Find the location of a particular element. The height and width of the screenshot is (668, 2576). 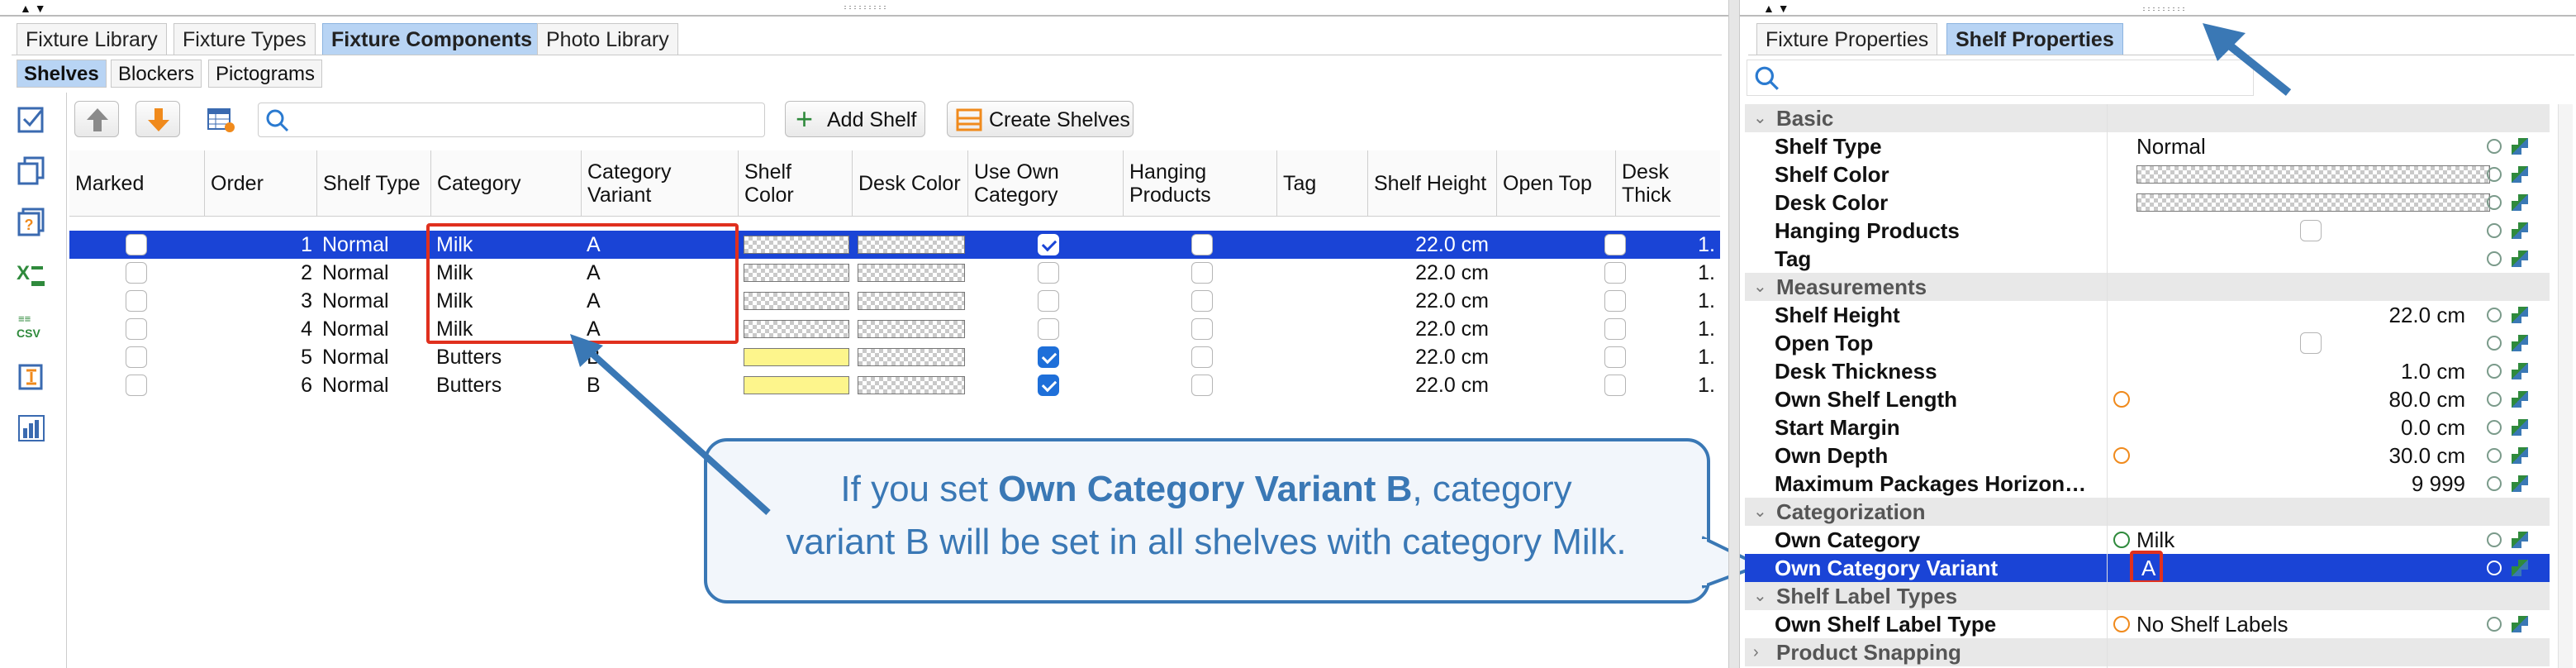

property-value: 80.0 cm is located at coordinates (2427, 399).